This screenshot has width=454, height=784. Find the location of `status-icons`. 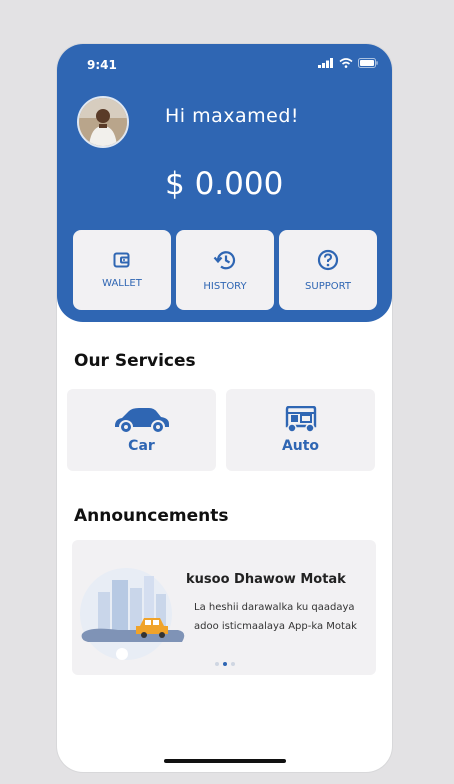

status-icons is located at coordinates (348, 63).